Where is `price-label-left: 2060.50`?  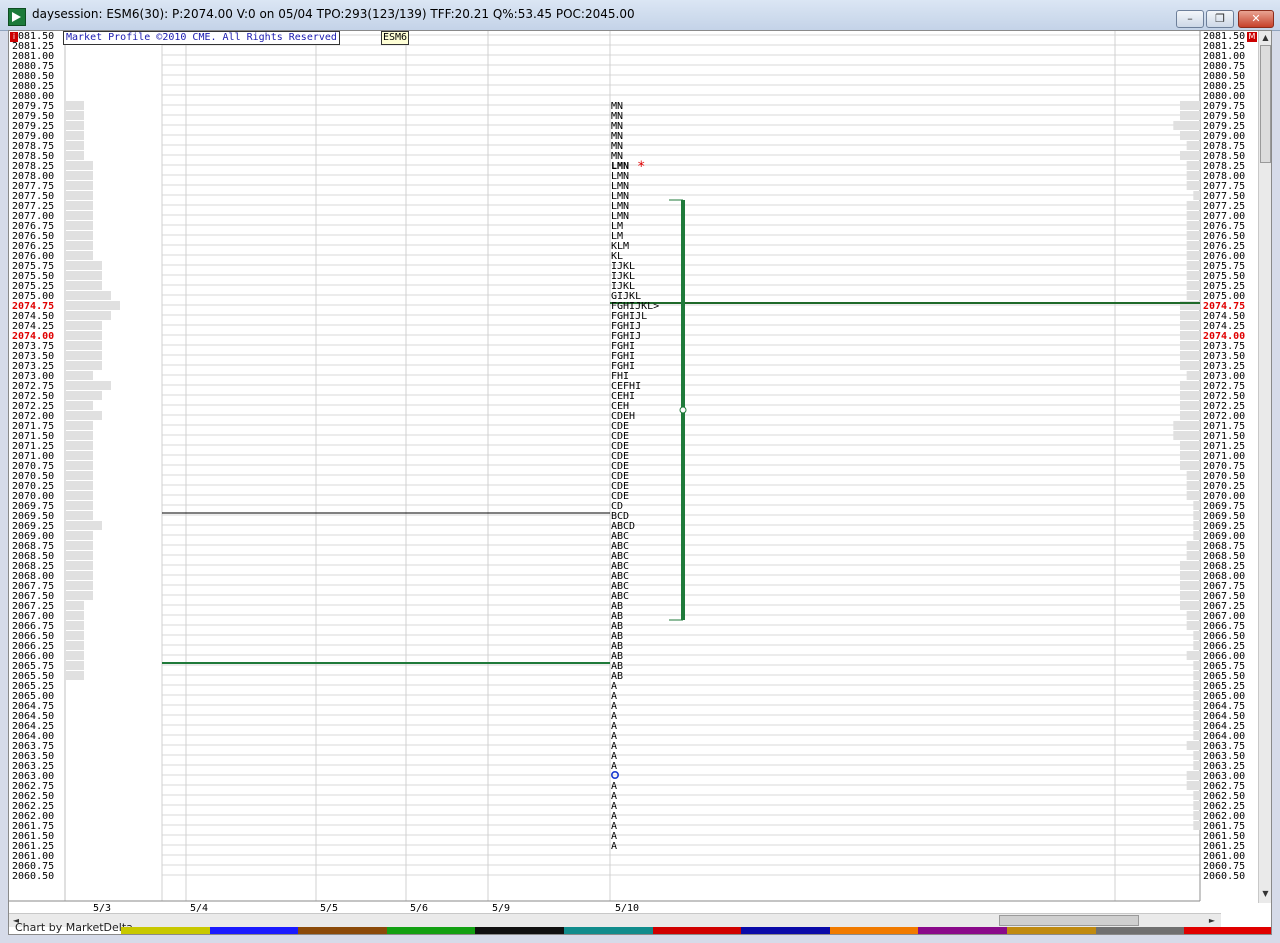 price-label-left: 2060.50 is located at coordinates (33, 876).